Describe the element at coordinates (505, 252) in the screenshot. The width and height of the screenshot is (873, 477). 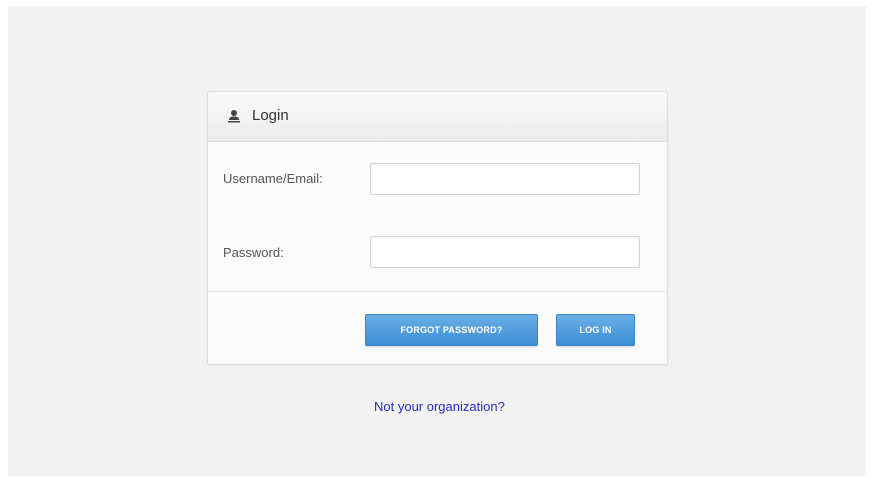
I see `password-input` at that location.